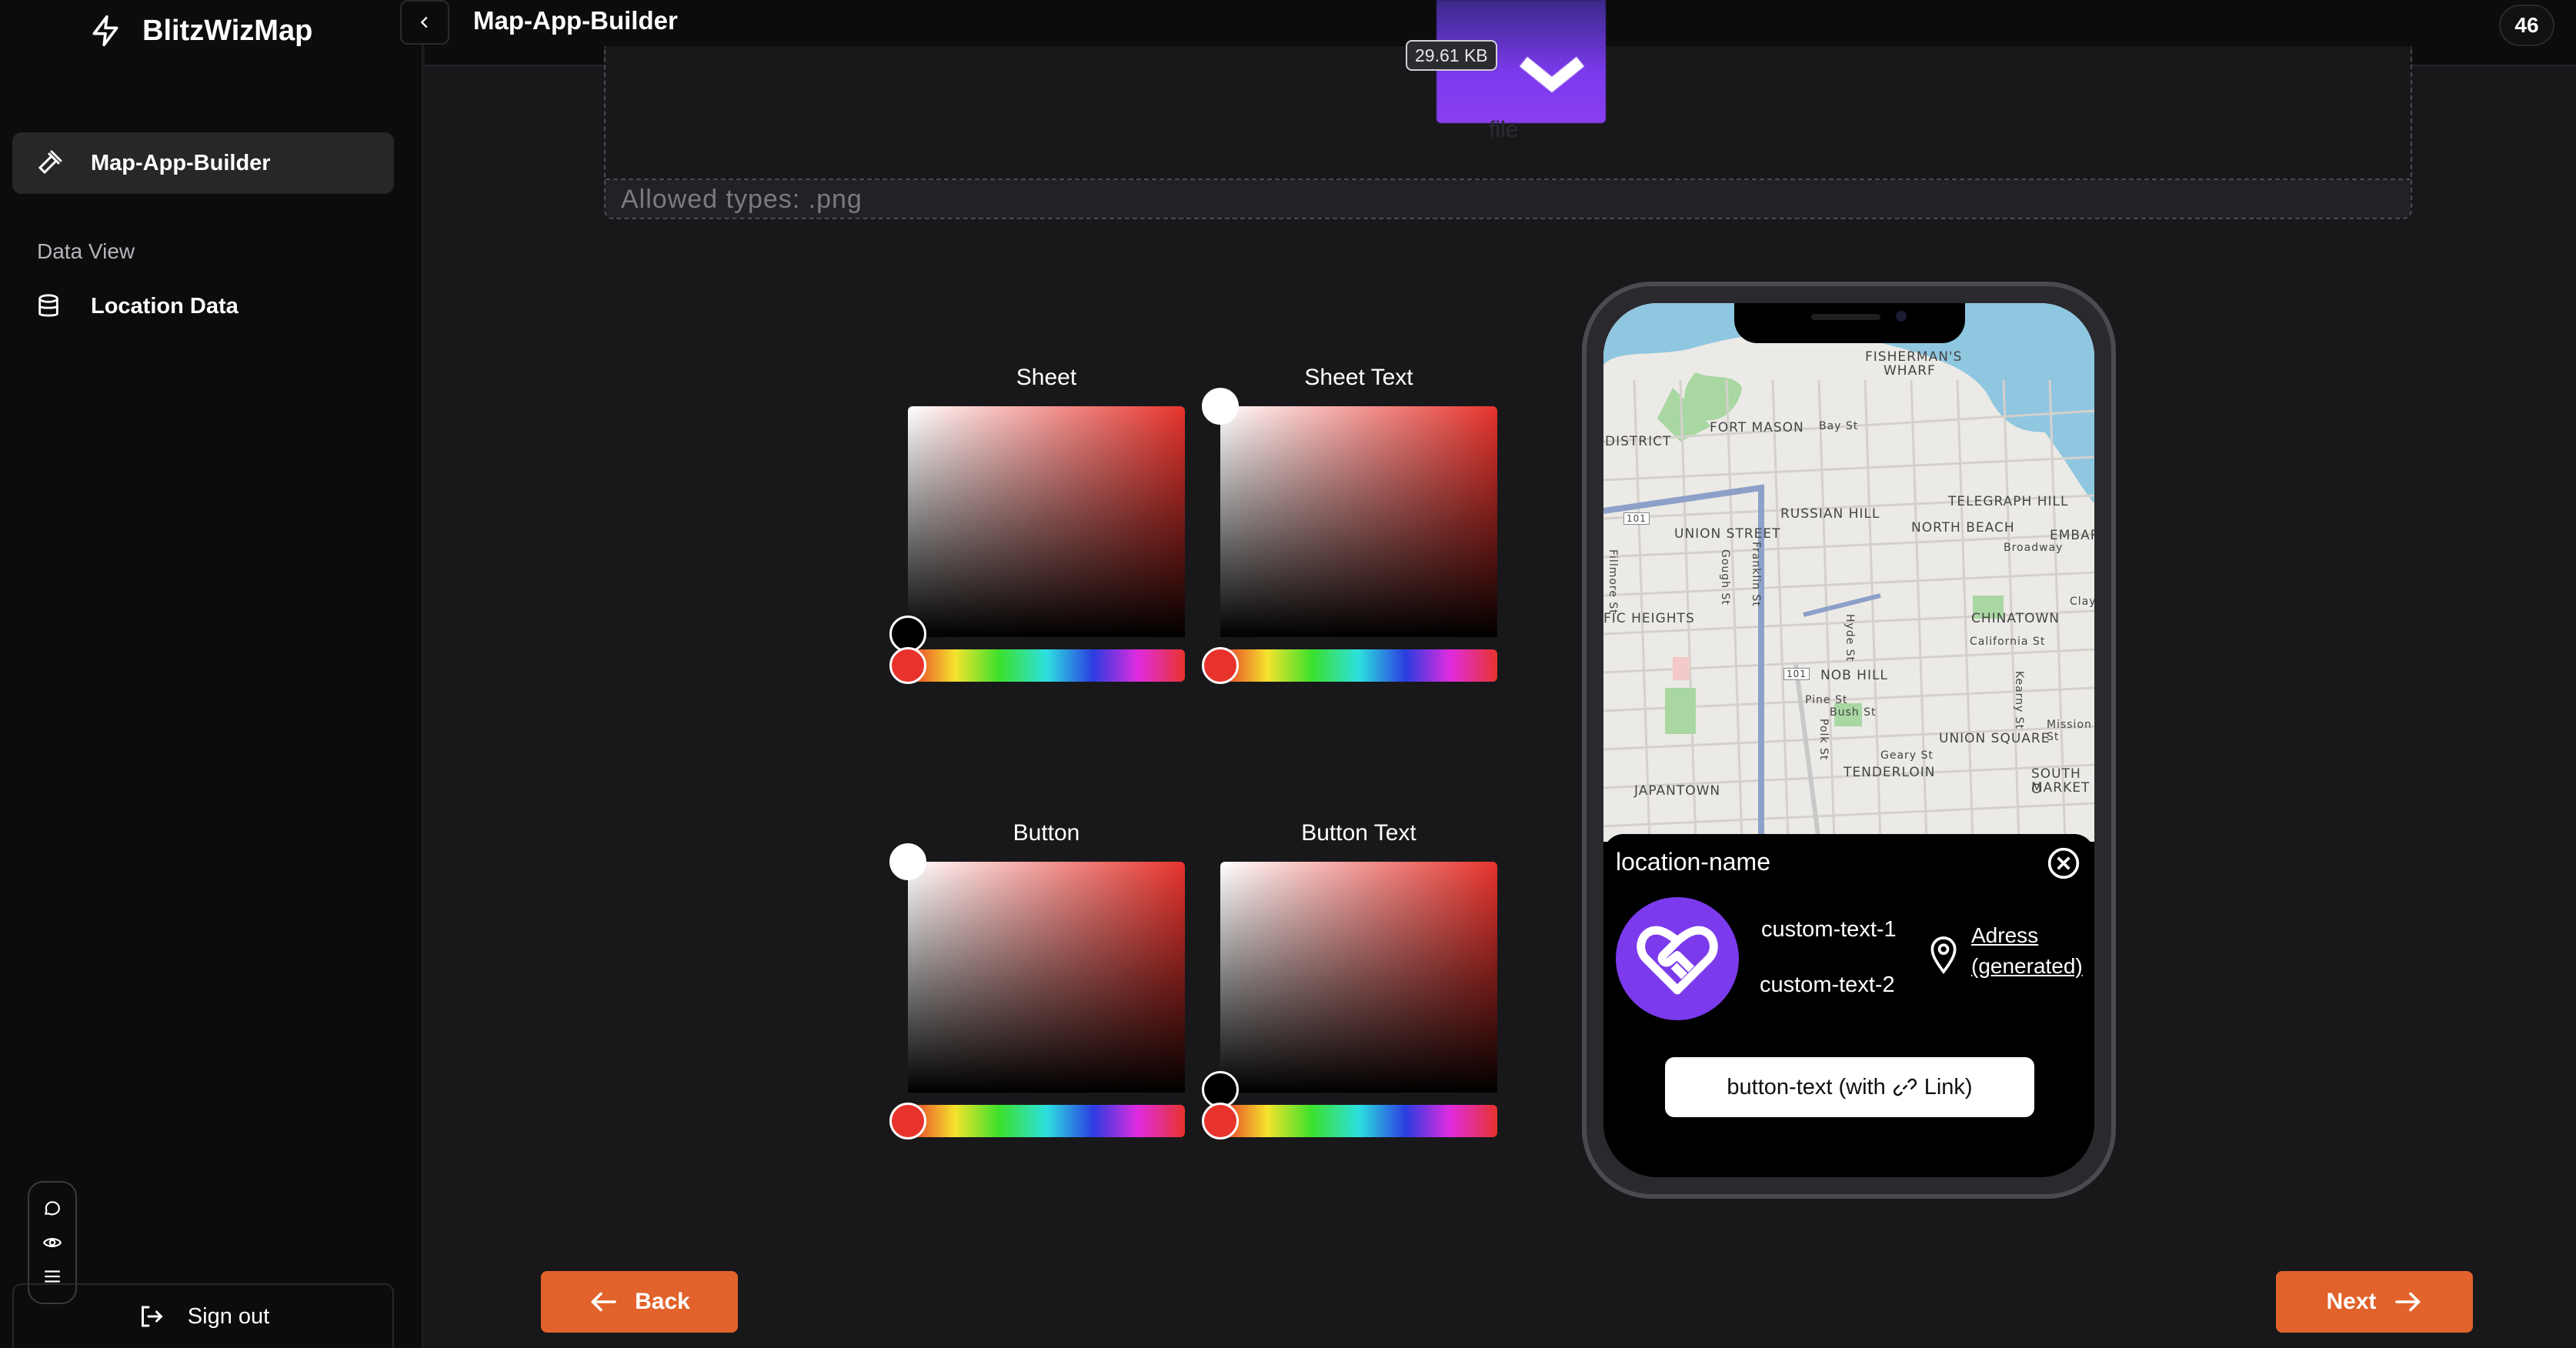  I want to click on button-text-color-picker: Button Text, so click(1349, 982).